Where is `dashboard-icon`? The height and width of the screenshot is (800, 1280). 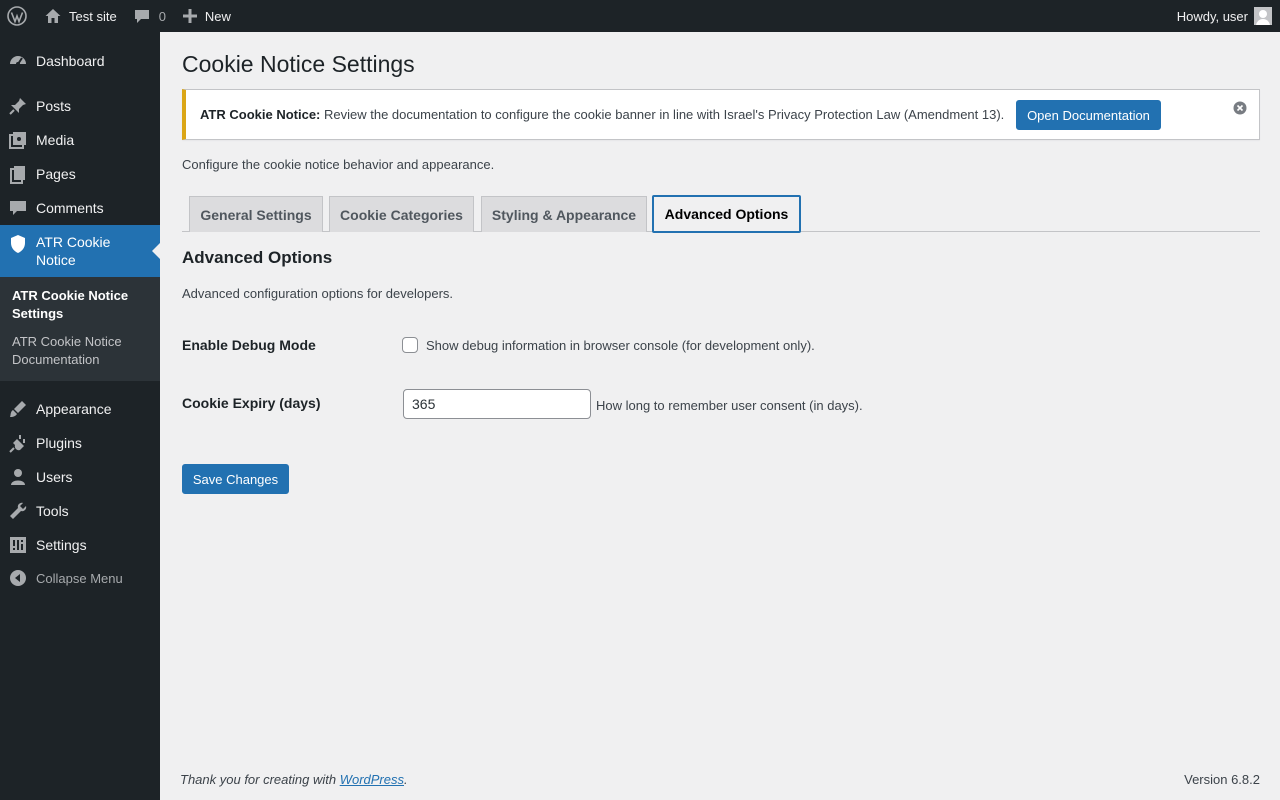 dashboard-icon is located at coordinates (18, 61).